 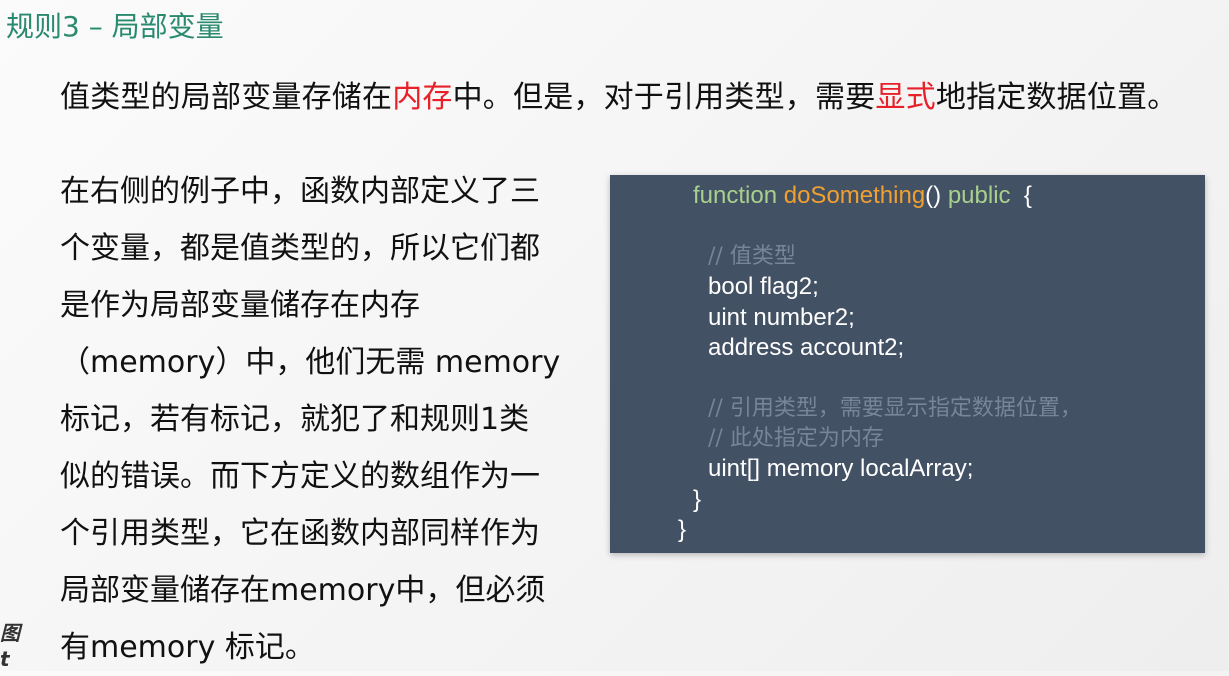 What do you see at coordinates (979, 195) in the screenshot?
I see `code-keyword-public: public` at bounding box center [979, 195].